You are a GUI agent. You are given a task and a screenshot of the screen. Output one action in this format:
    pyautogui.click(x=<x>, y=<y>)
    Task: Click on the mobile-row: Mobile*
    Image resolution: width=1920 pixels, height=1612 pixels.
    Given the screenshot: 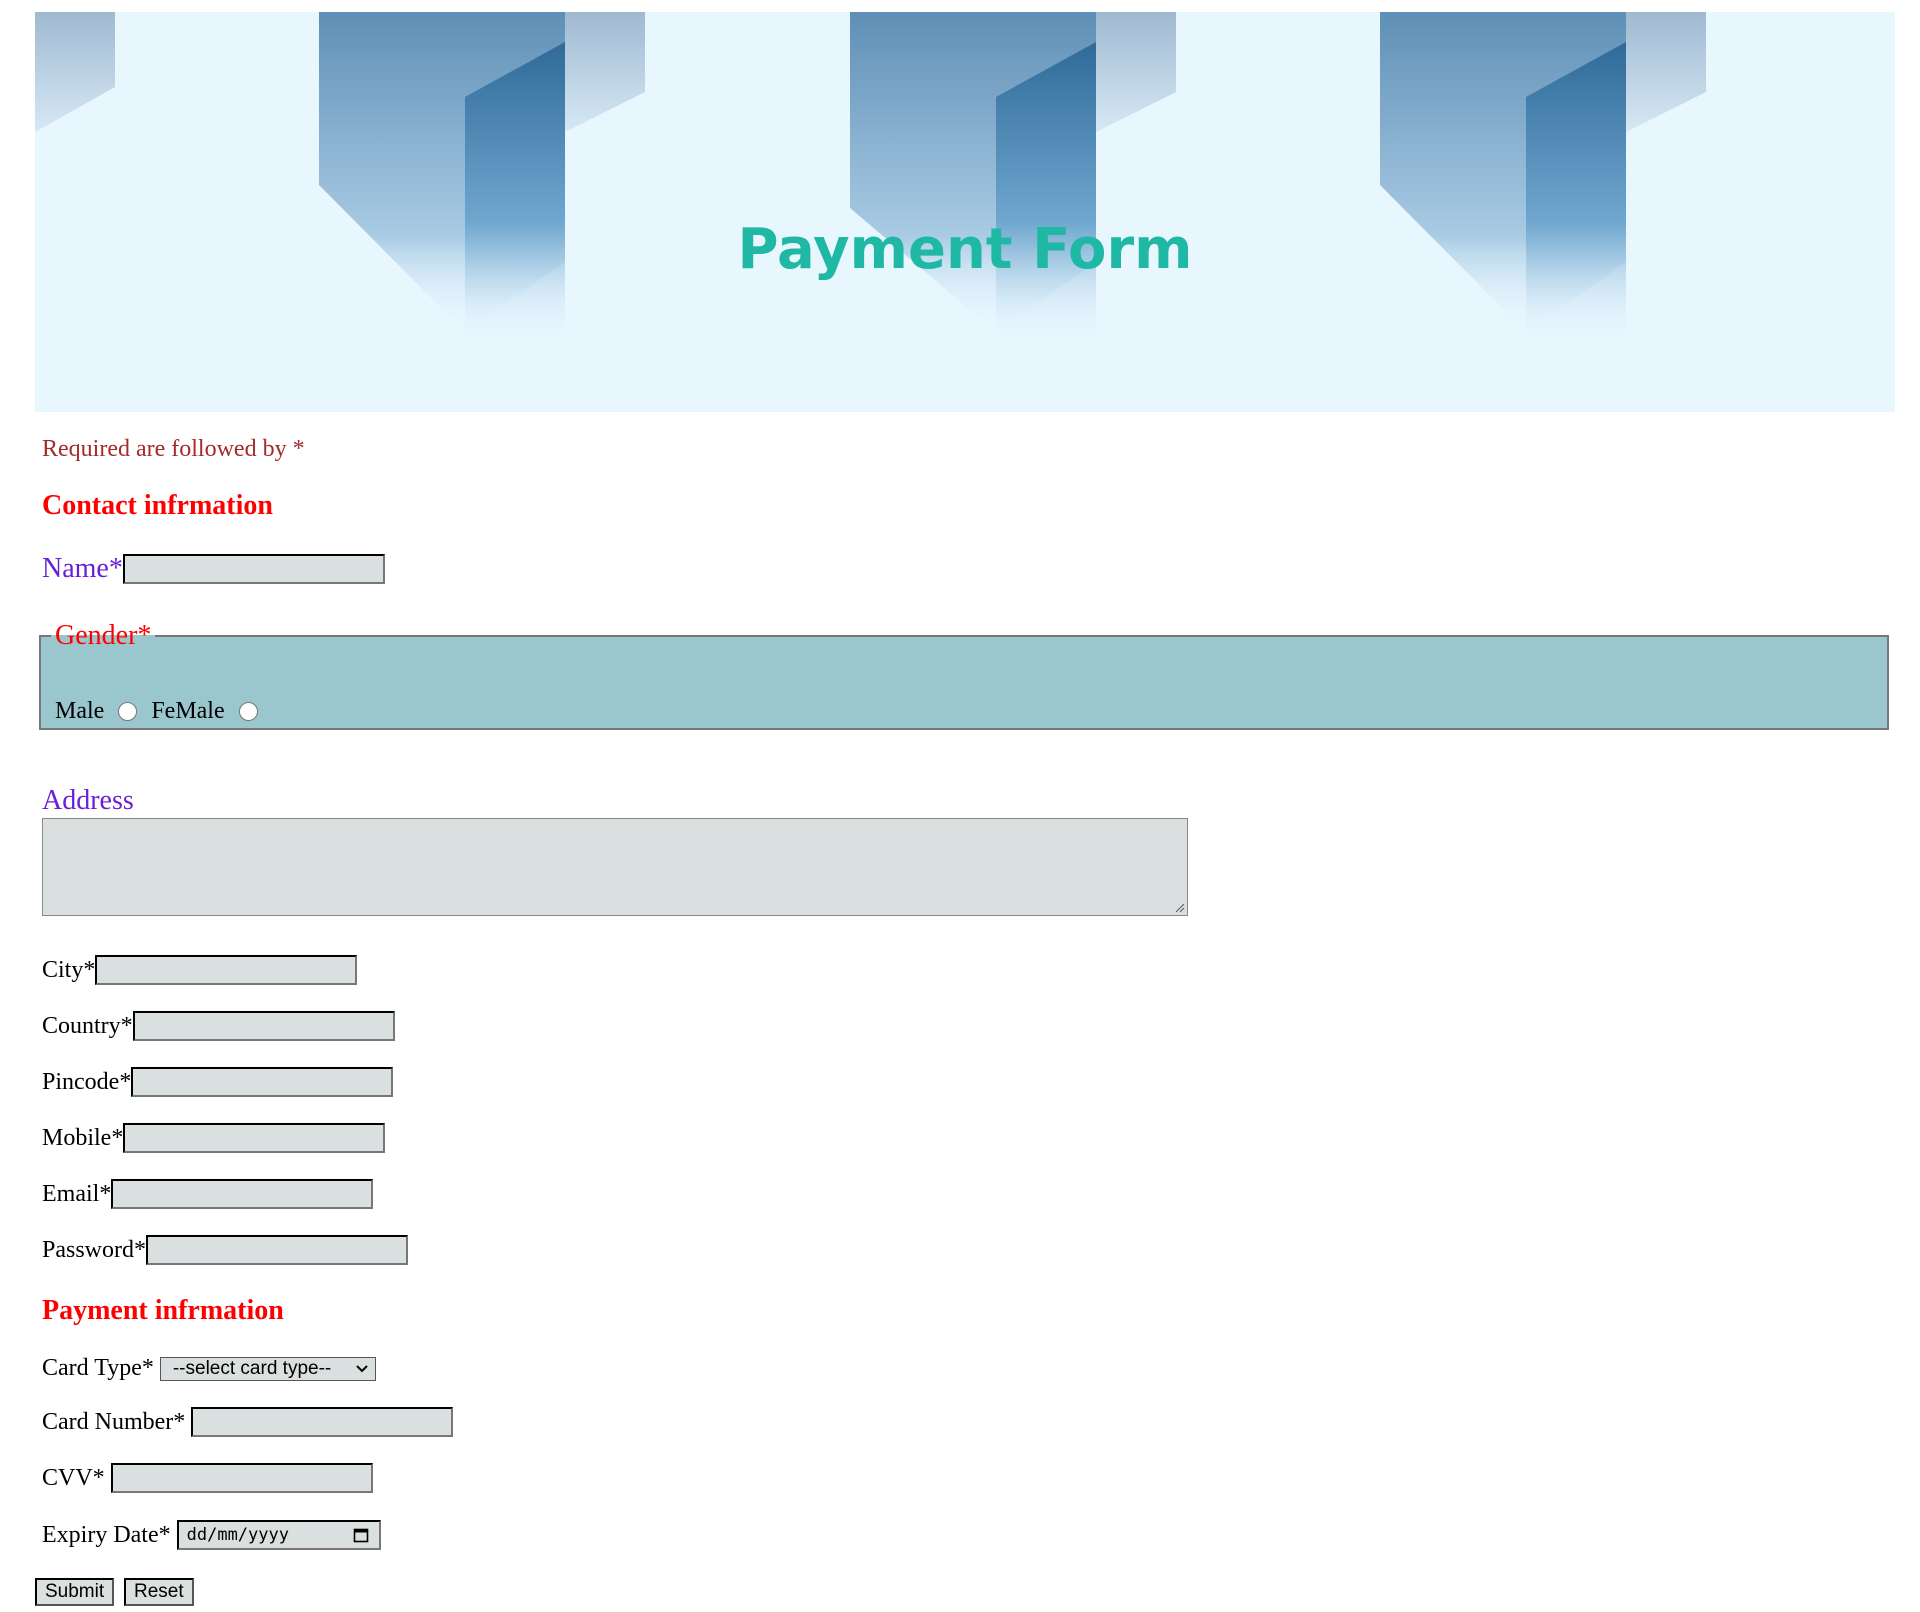 What is the action you would take?
    pyautogui.click(x=214, y=1138)
    